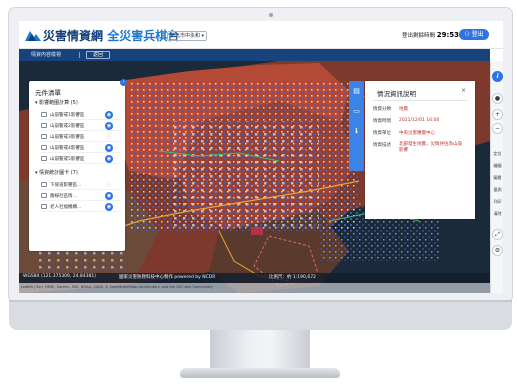  I want to click on info-value: 地震, so click(403, 109).